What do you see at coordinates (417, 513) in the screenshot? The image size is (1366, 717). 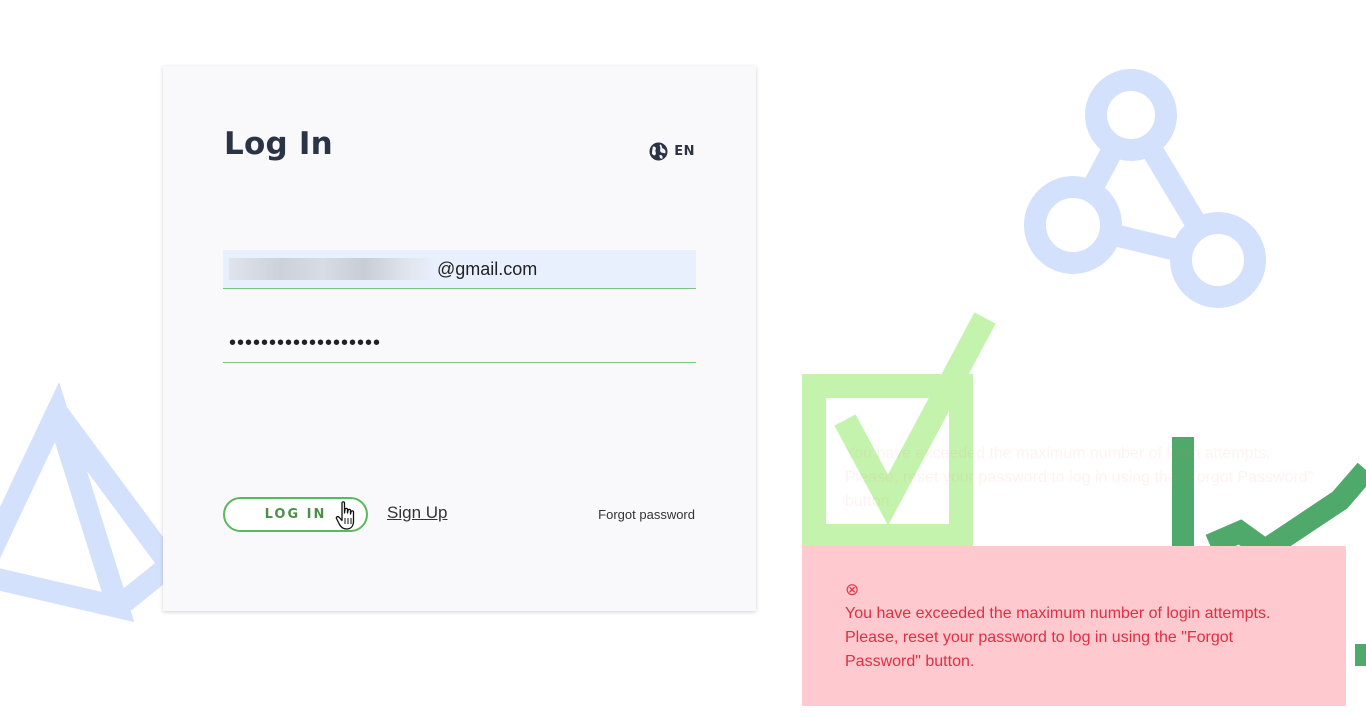 I see `signup-link: Sign Up` at bounding box center [417, 513].